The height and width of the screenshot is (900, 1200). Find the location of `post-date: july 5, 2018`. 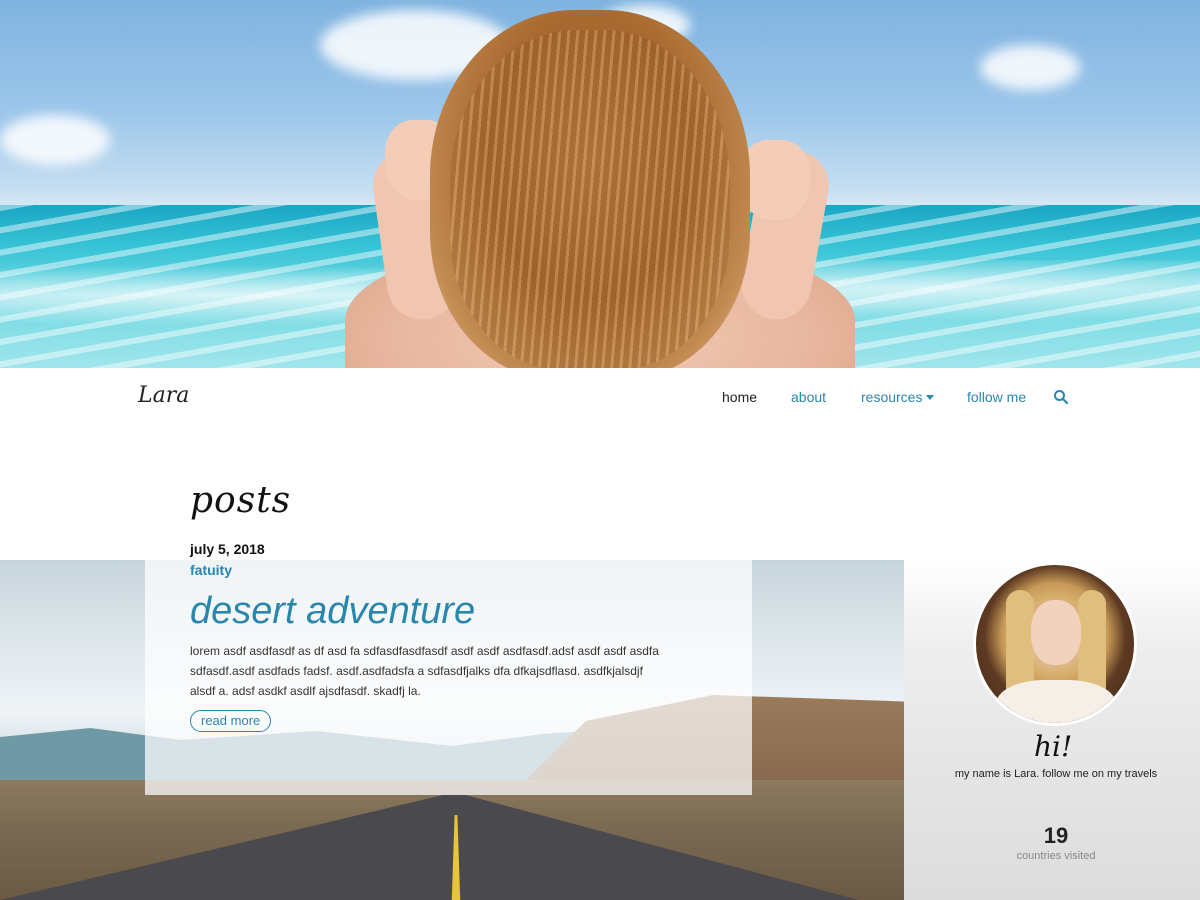

post-date: july 5, 2018 is located at coordinates (227, 549).